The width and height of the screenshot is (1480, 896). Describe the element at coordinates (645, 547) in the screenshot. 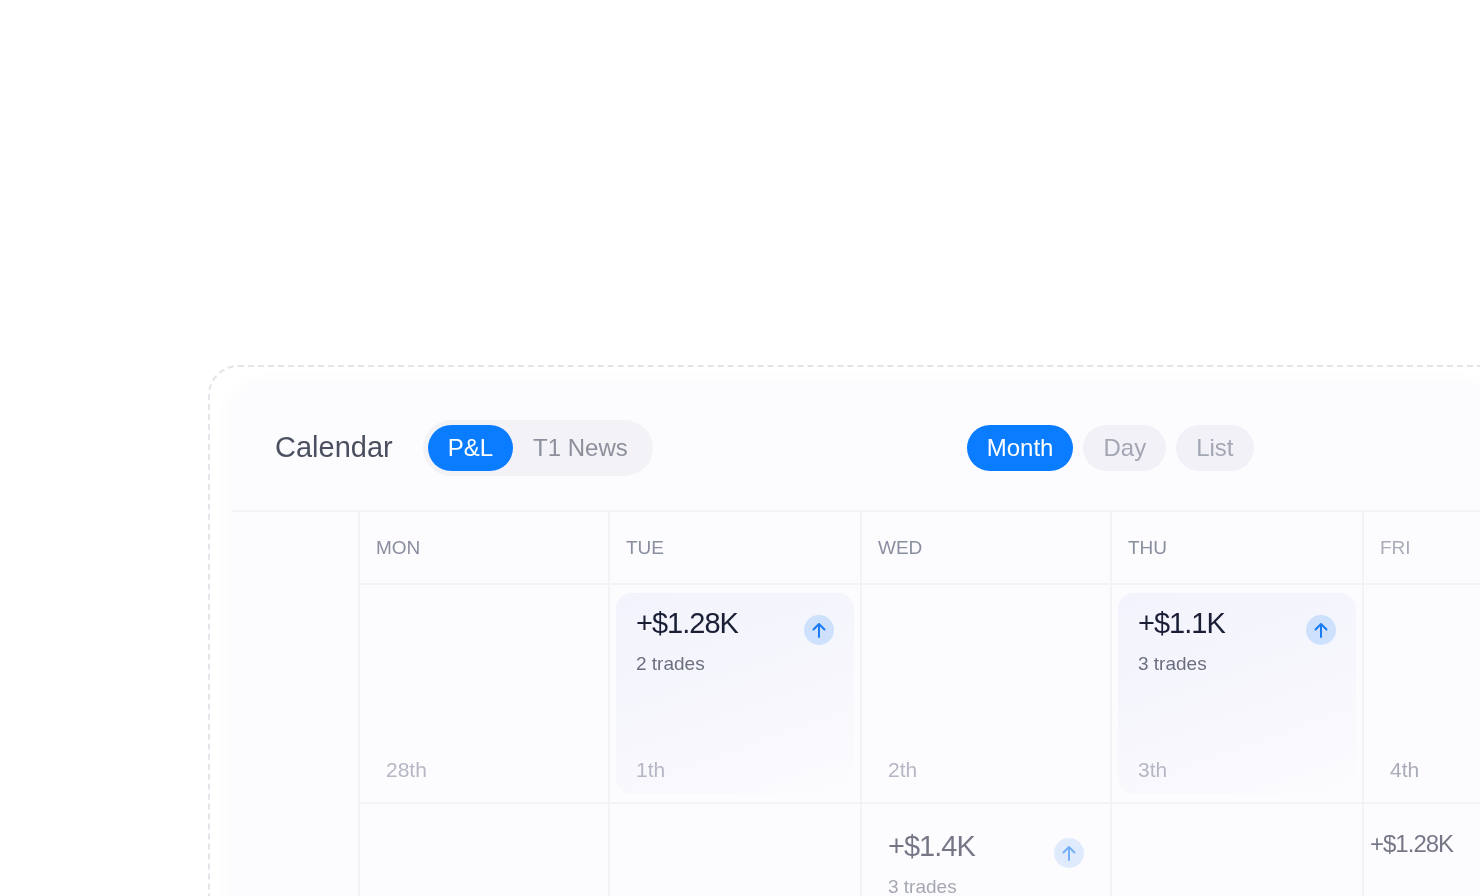

I see `weekday-label: TUE` at that location.